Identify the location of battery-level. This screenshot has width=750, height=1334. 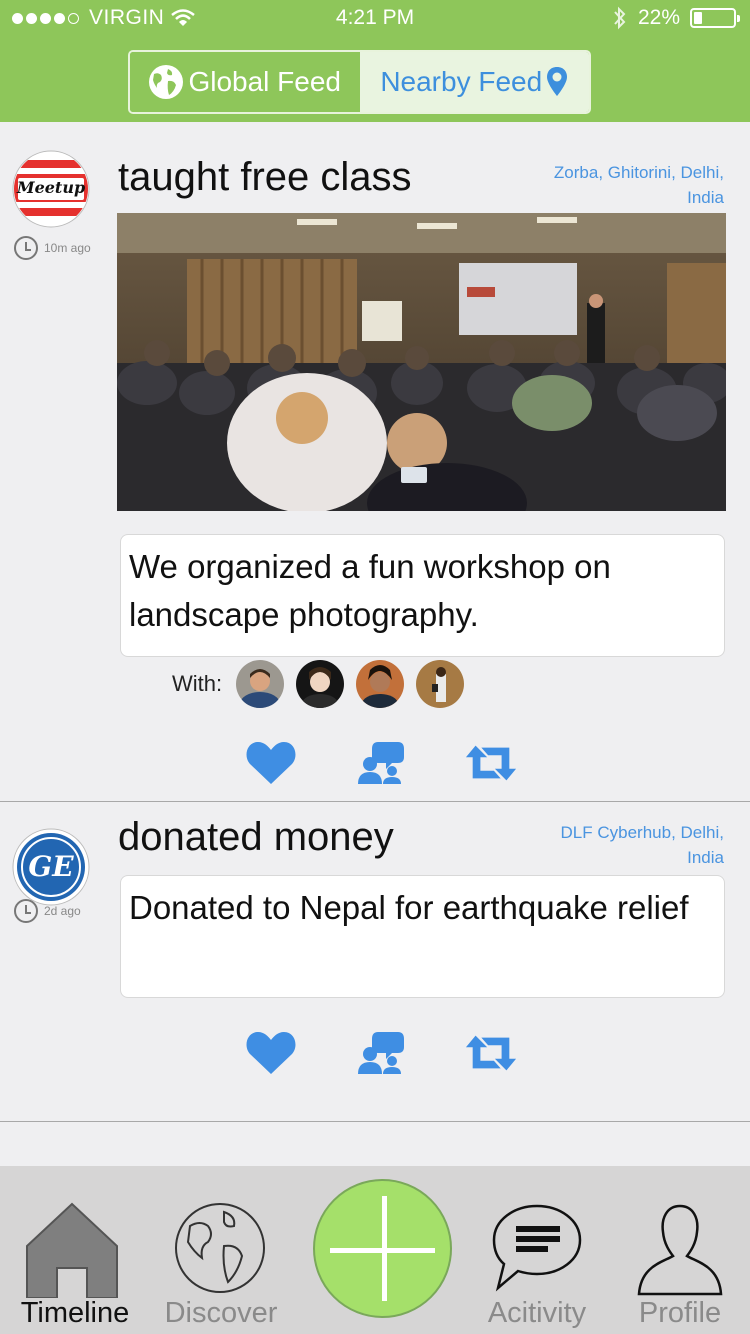
(698, 18).